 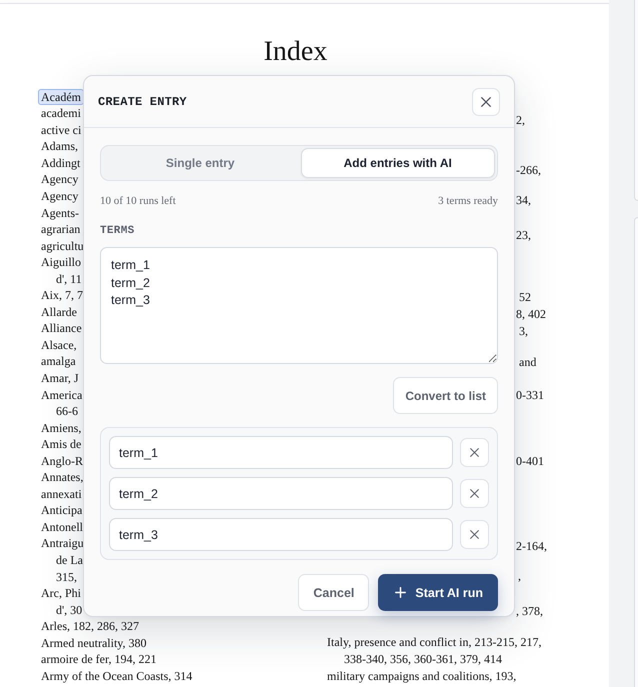 What do you see at coordinates (281, 493) in the screenshot?
I see `term-input: term_2` at bounding box center [281, 493].